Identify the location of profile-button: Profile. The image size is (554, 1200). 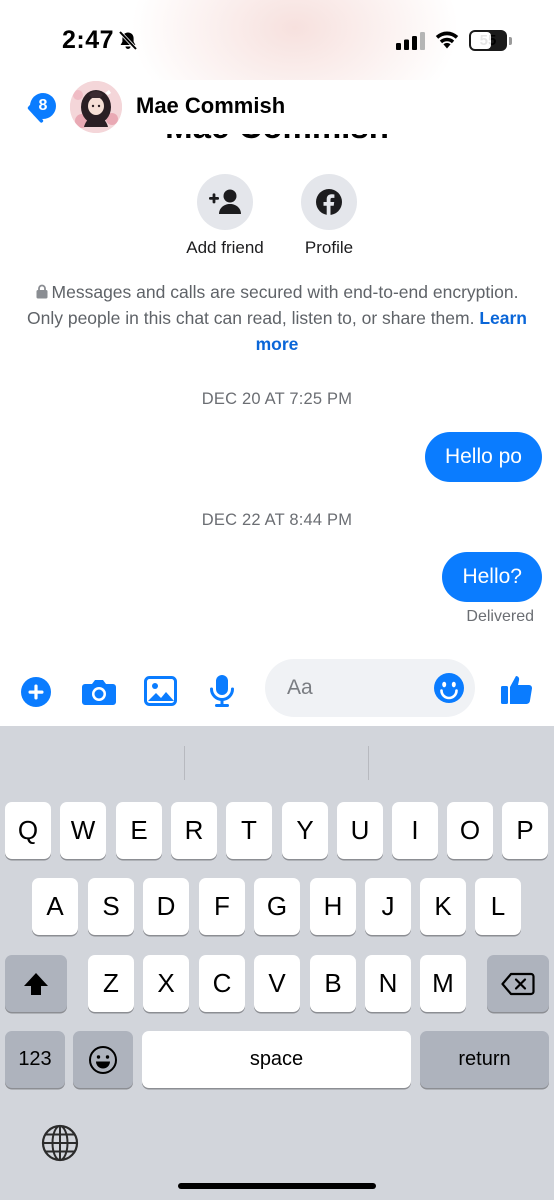
(329, 216).